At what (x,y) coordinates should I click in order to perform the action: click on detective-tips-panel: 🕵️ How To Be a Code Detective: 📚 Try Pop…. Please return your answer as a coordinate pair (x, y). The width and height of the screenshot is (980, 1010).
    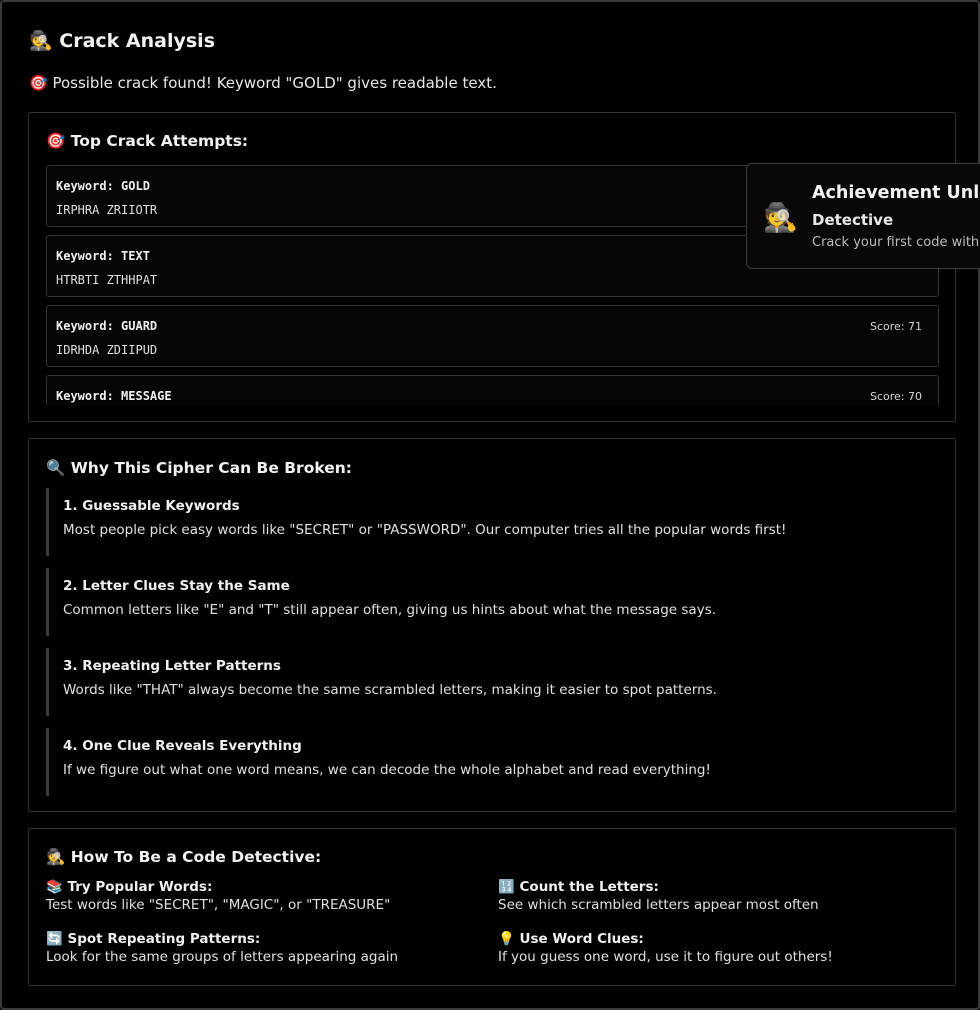
    Looking at the image, I should click on (492, 907).